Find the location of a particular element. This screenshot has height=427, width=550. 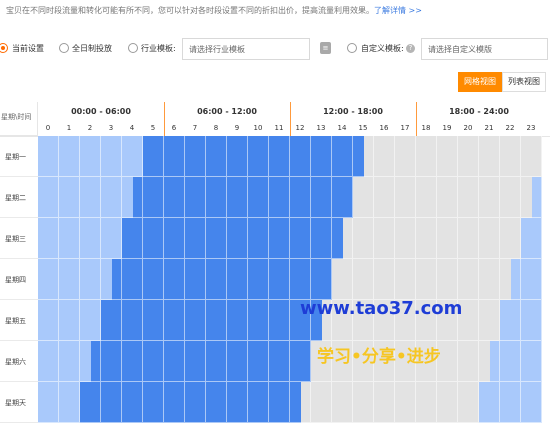

learn-more-link: 了解详情 >> is located at coordinates (398, 10).